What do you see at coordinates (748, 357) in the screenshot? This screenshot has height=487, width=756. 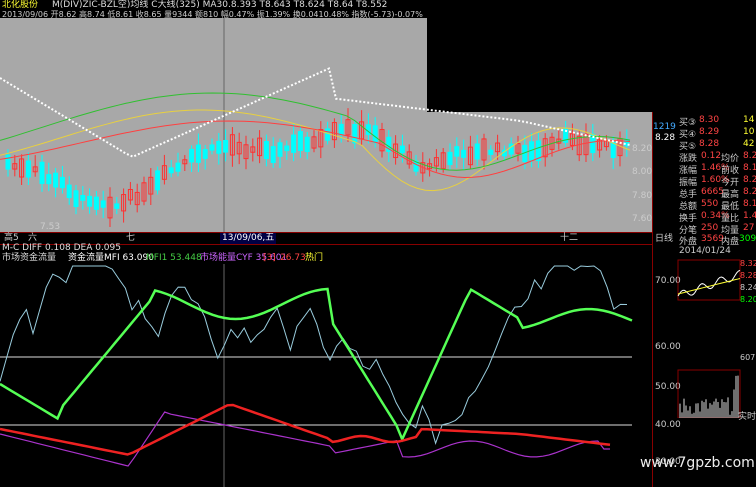 I see `mini-vol-label: 607` at bounding box center [748, 357].